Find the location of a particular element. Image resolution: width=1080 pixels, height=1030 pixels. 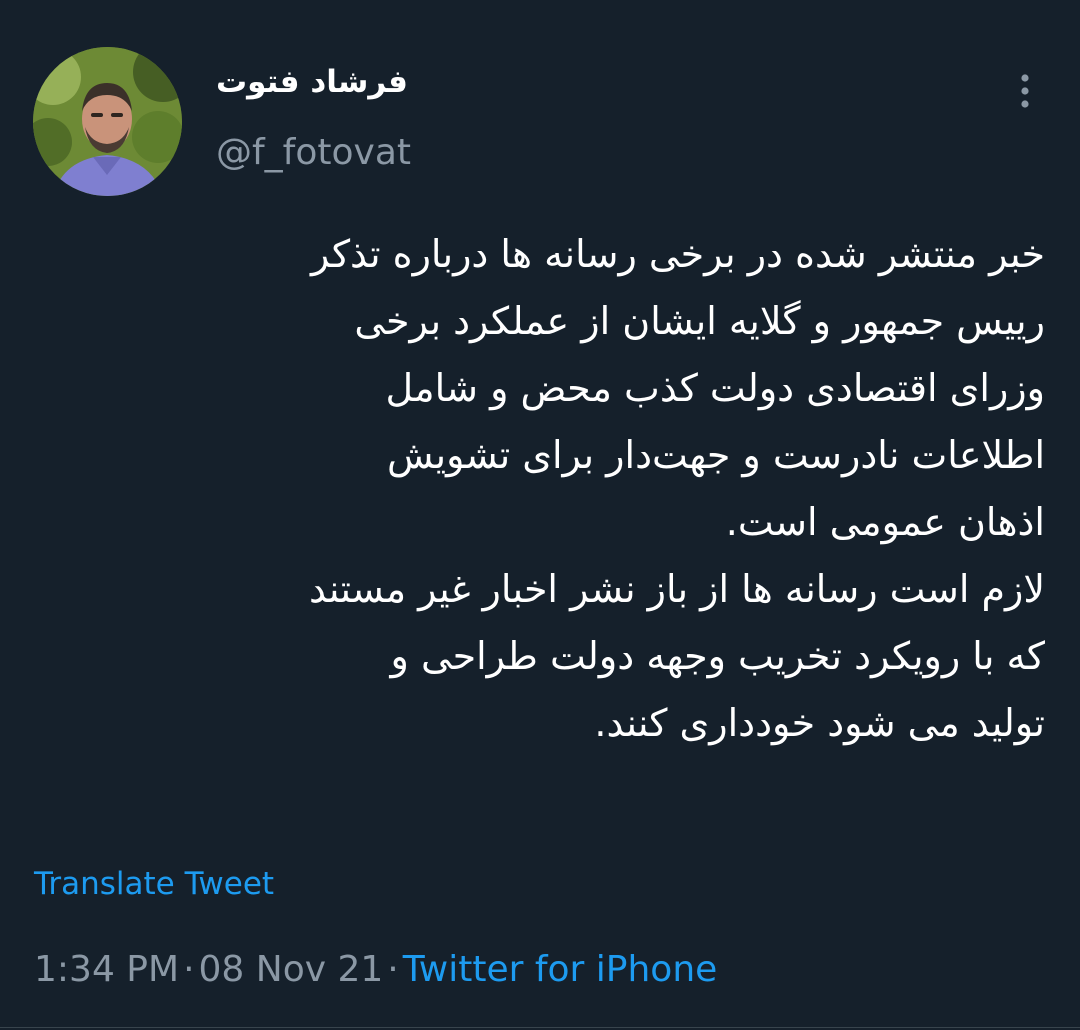

divider is located at coordinates (540, 1027).